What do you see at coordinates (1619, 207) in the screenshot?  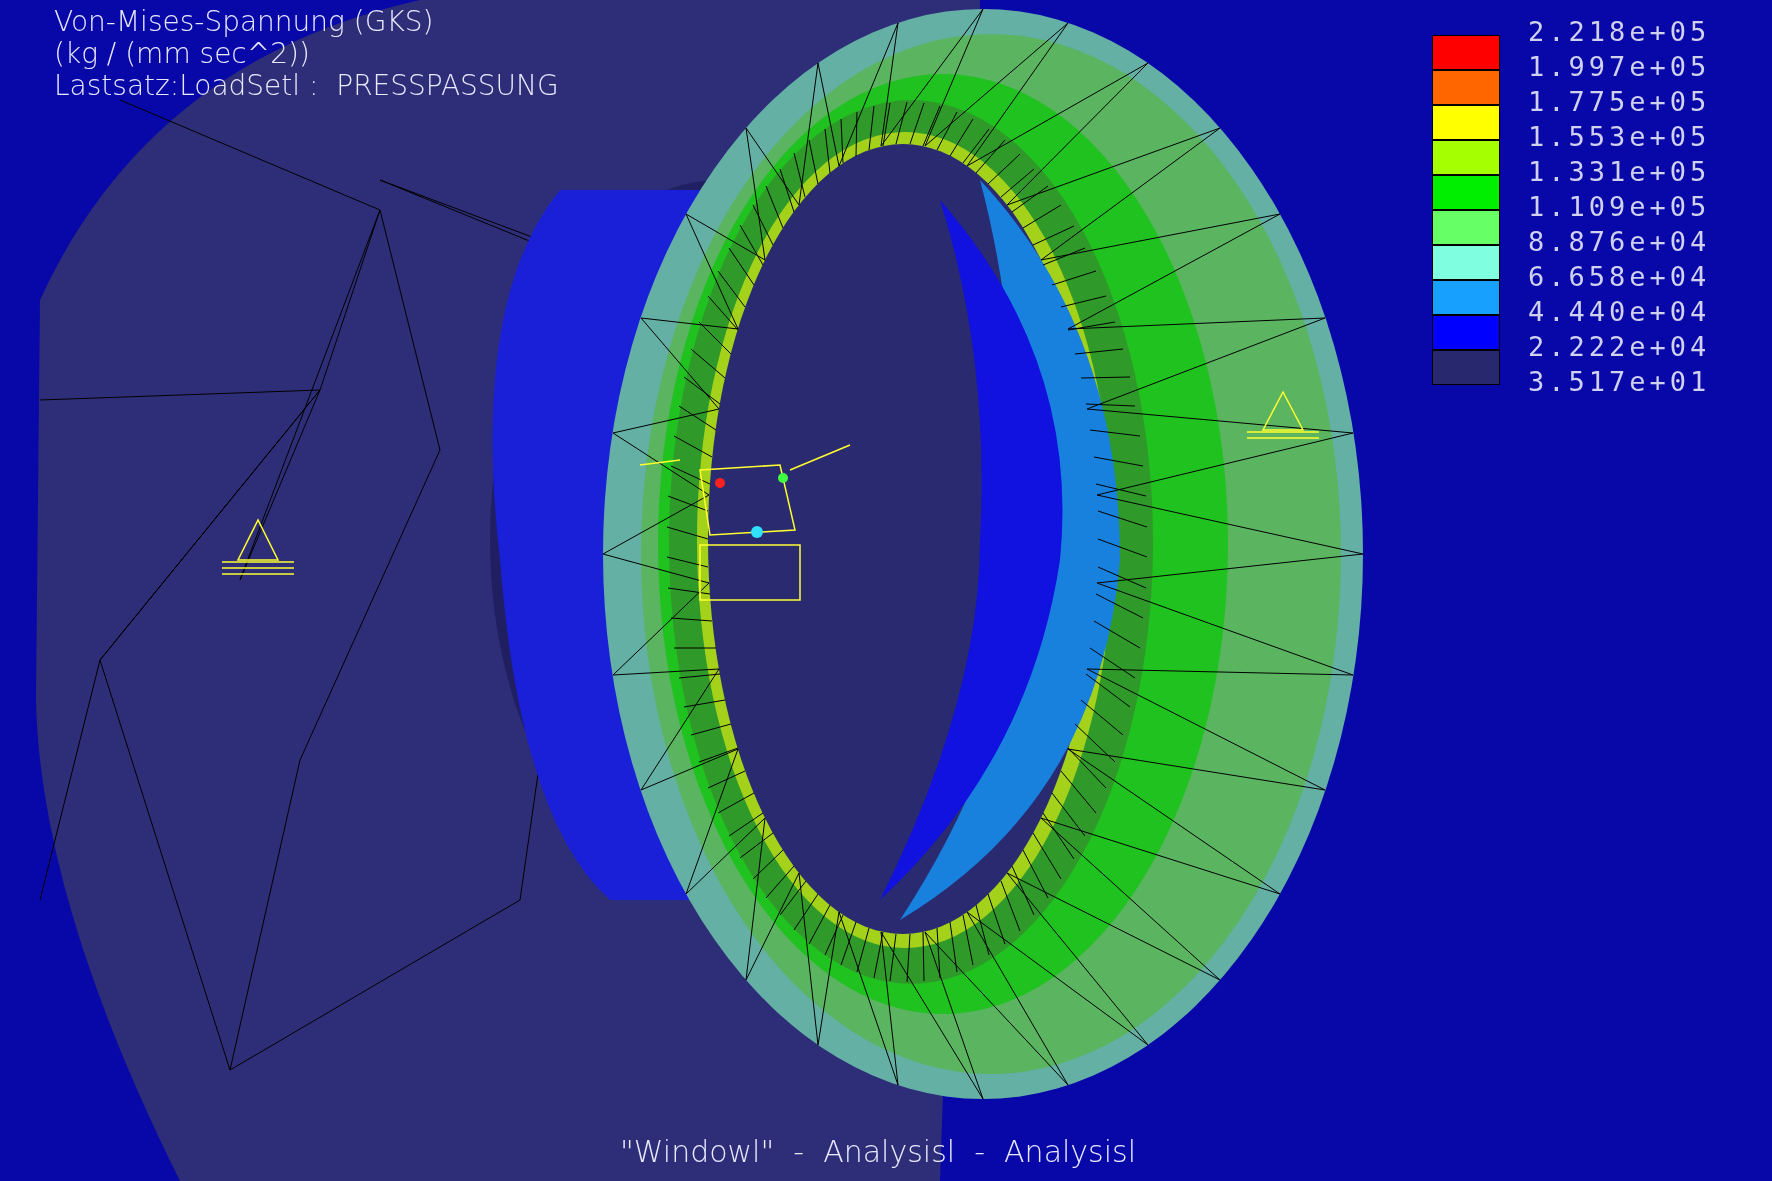 I see `legend-value: 1.109e+05` at bounding box center [1619, 207].